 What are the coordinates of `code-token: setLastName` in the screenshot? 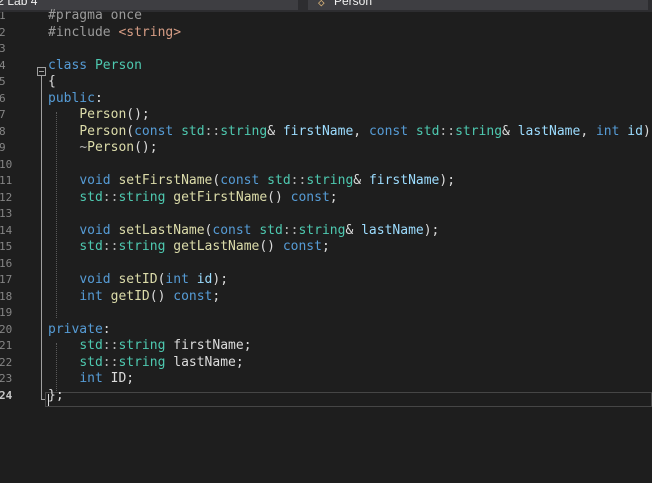 It's located at (161, 230).